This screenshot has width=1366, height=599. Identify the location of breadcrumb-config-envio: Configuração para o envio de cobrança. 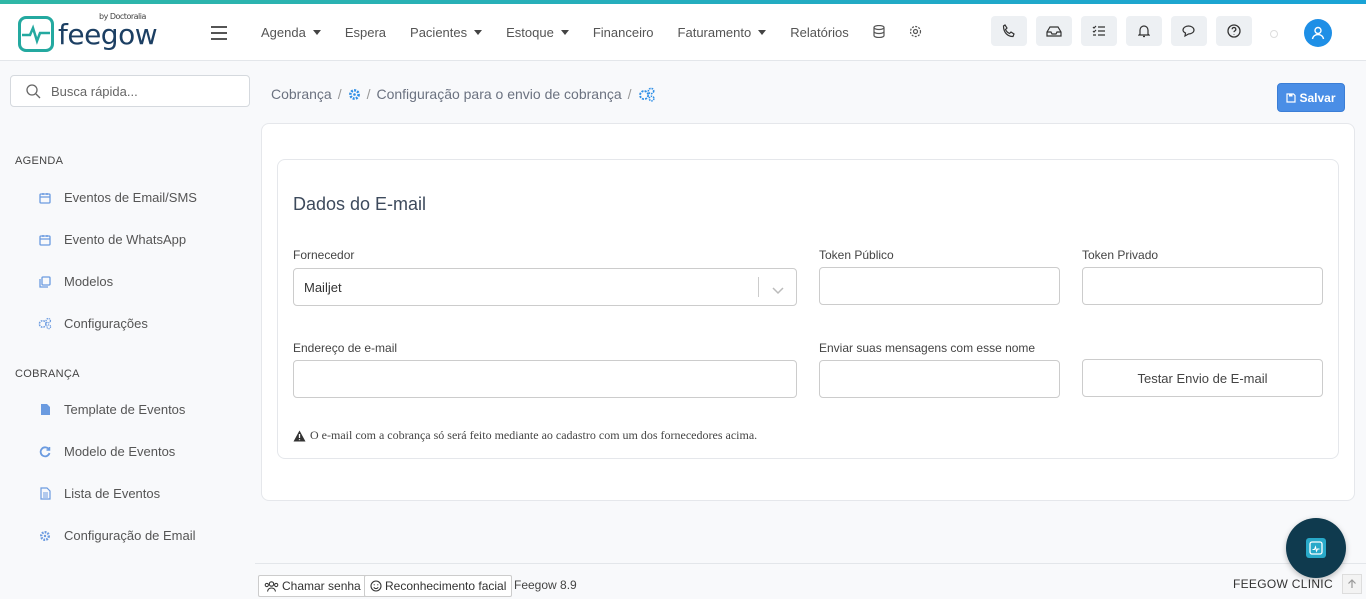
(498, 94).